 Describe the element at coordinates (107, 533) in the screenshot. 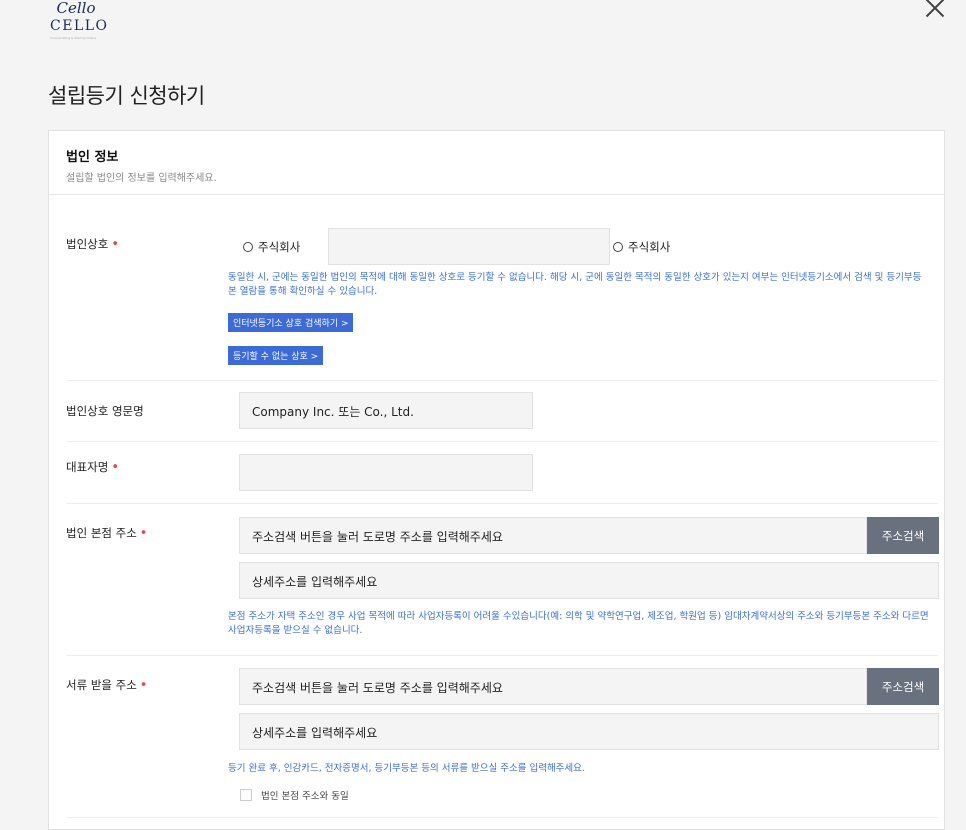

I see `hq-address-label: 법인 본점 주소 •` at that location.